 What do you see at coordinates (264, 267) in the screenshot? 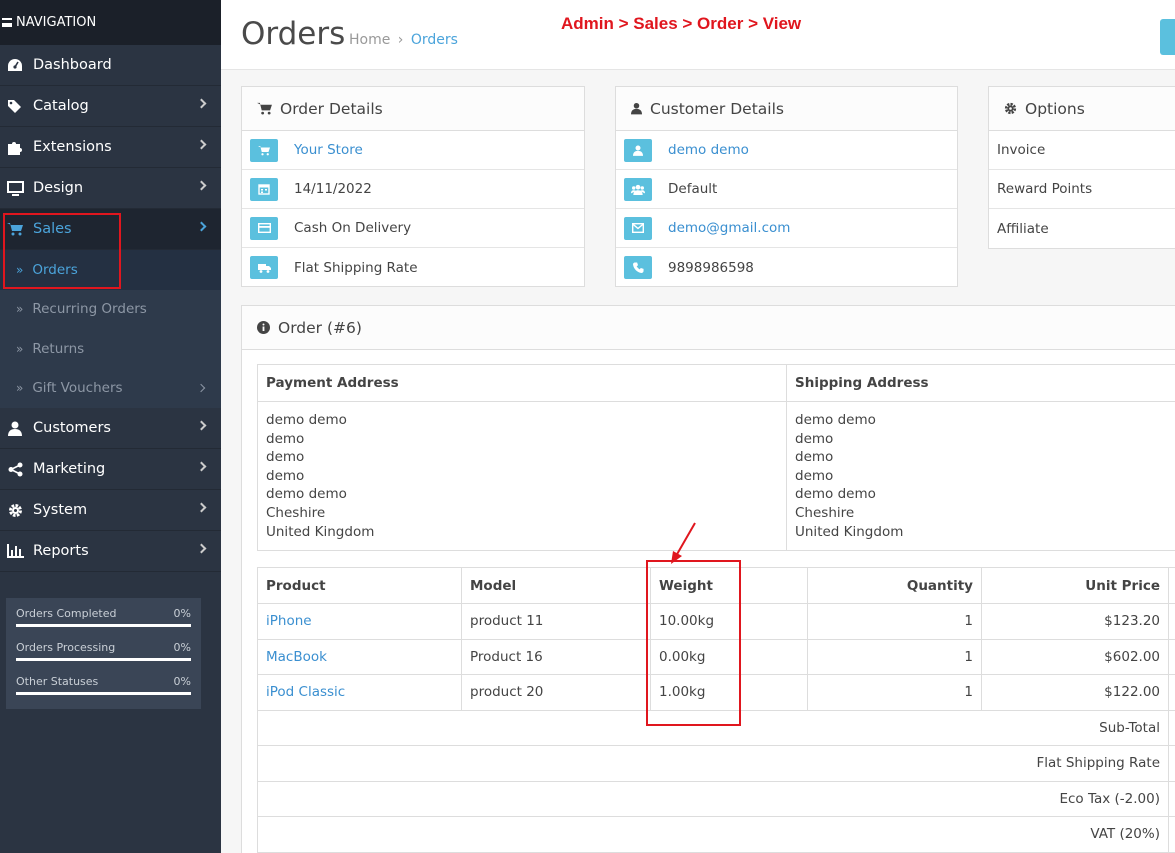
I see `truck-button` at bounding box center [264, 267].